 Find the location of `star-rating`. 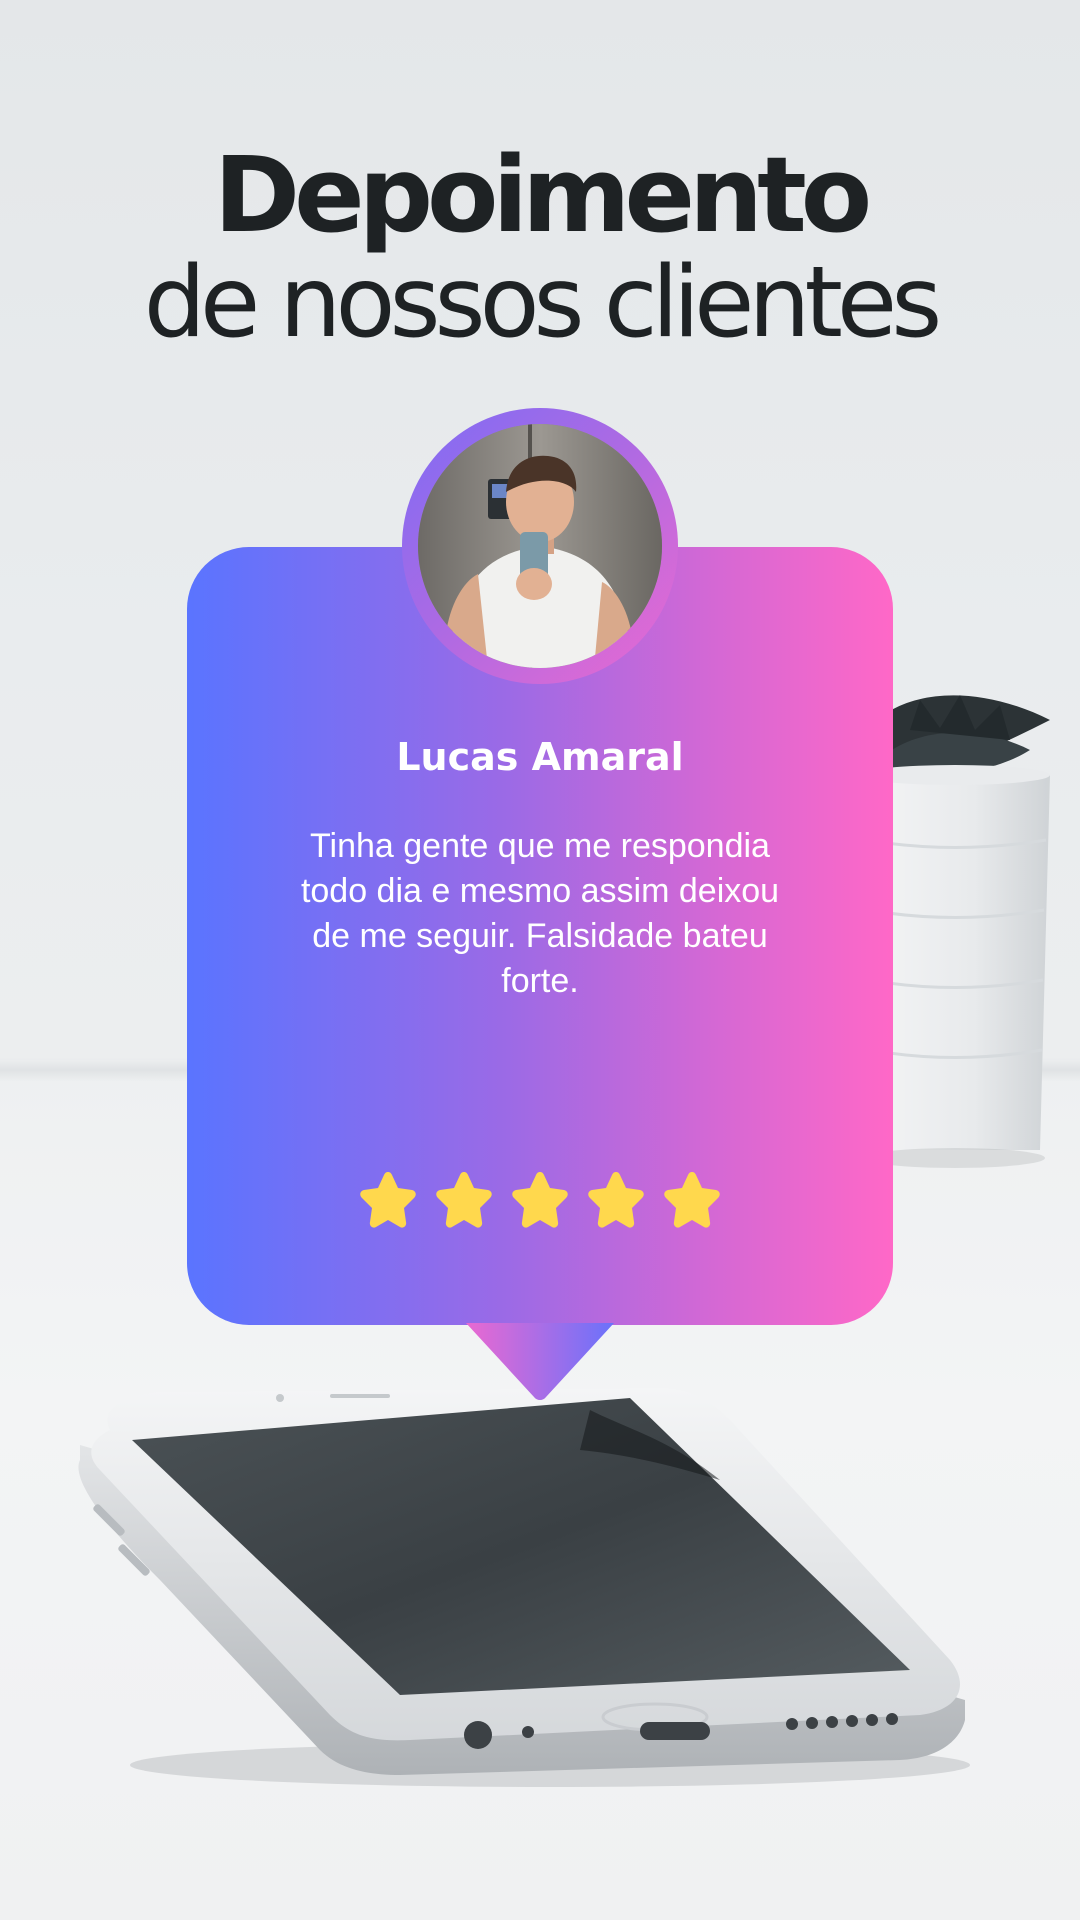

star-rating is located at coordinates (540, 1202).